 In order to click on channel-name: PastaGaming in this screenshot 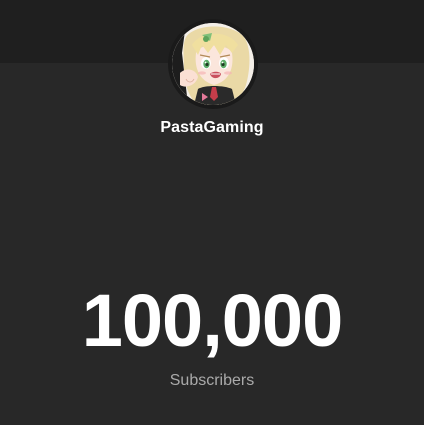, I will do `click(212, 128)`.